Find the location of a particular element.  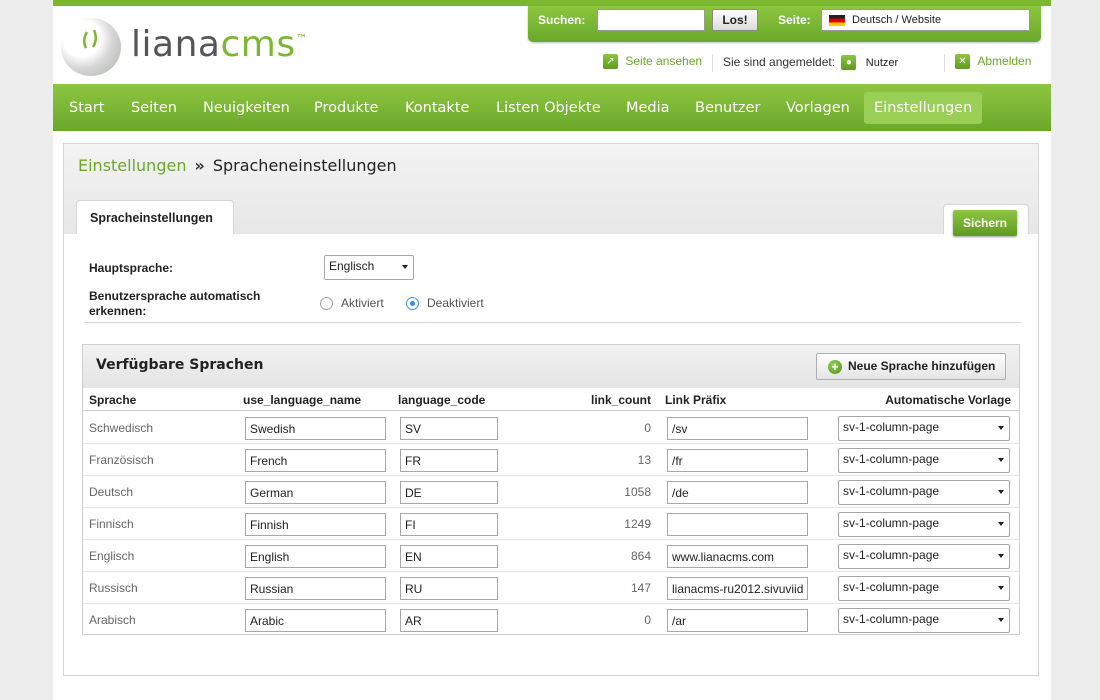

save-button: Sichern is located at coordinates (985, 223).